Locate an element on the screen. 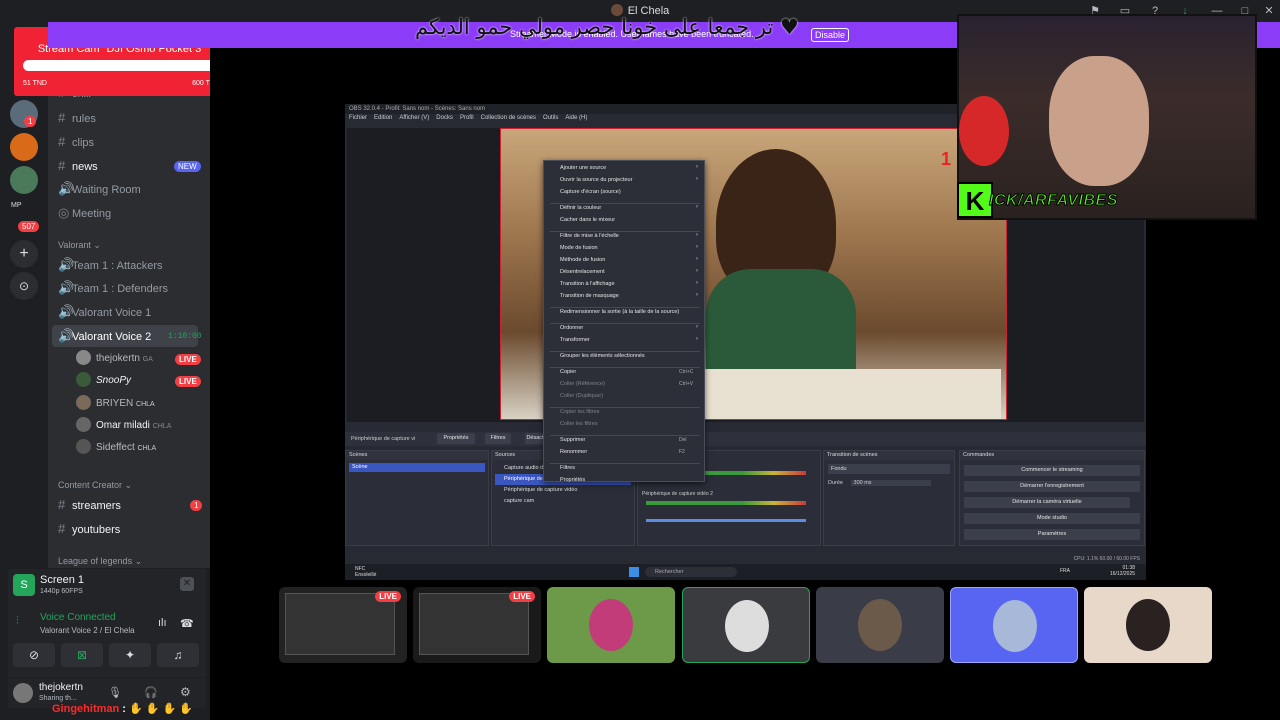  headphones-icon: 🎧 is located at coordinates (151, 692).